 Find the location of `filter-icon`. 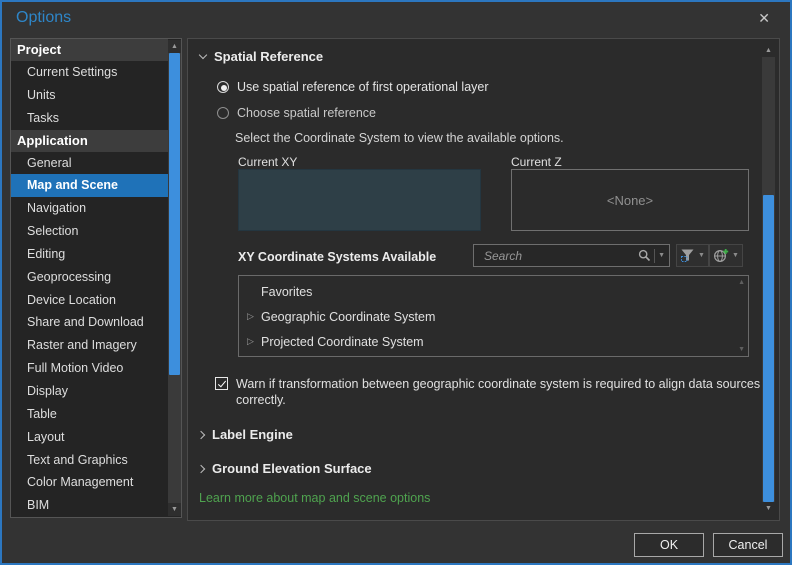

filter-icon is located at coordinates (687, 255).